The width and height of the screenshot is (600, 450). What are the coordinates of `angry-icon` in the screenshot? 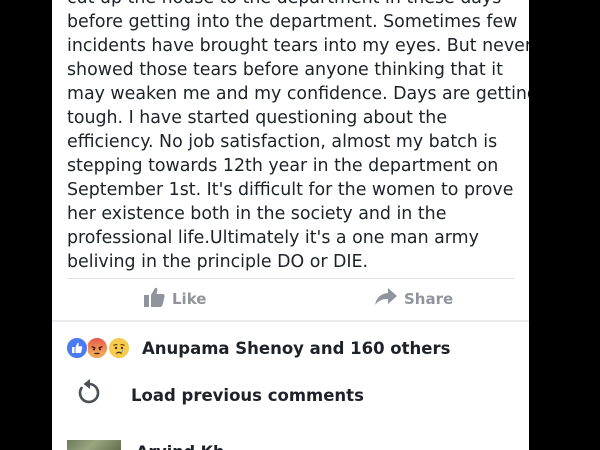 It's located at (97, 348).